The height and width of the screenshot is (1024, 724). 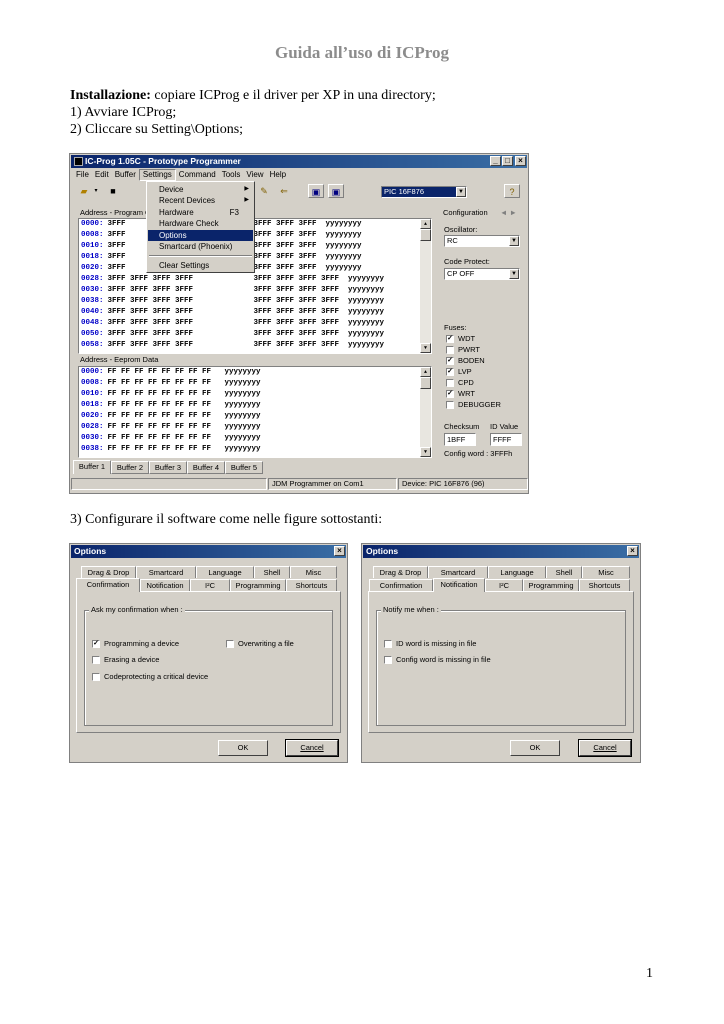 What do you see at coordinates (84, 191) in the screenshot?
I see `open-file-icon: ▰` at bounding box center [84, 191].